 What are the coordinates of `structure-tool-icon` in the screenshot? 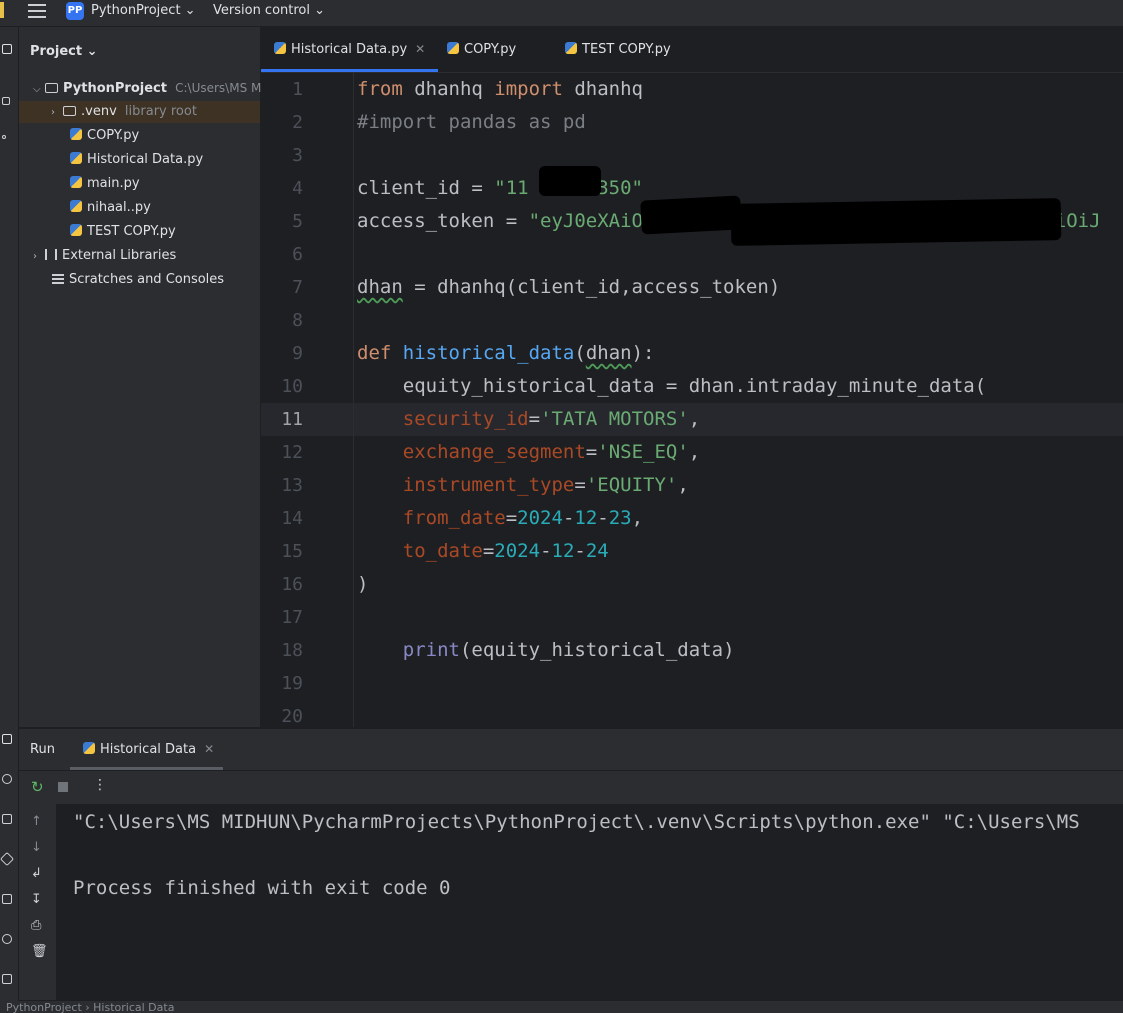 It's located at (6, 101).